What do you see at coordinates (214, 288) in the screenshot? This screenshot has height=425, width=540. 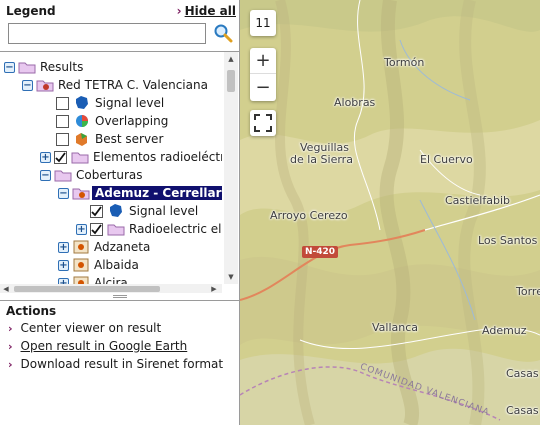 I see `scroll-right-arrow: ▶` at bounding box center [214, 288].